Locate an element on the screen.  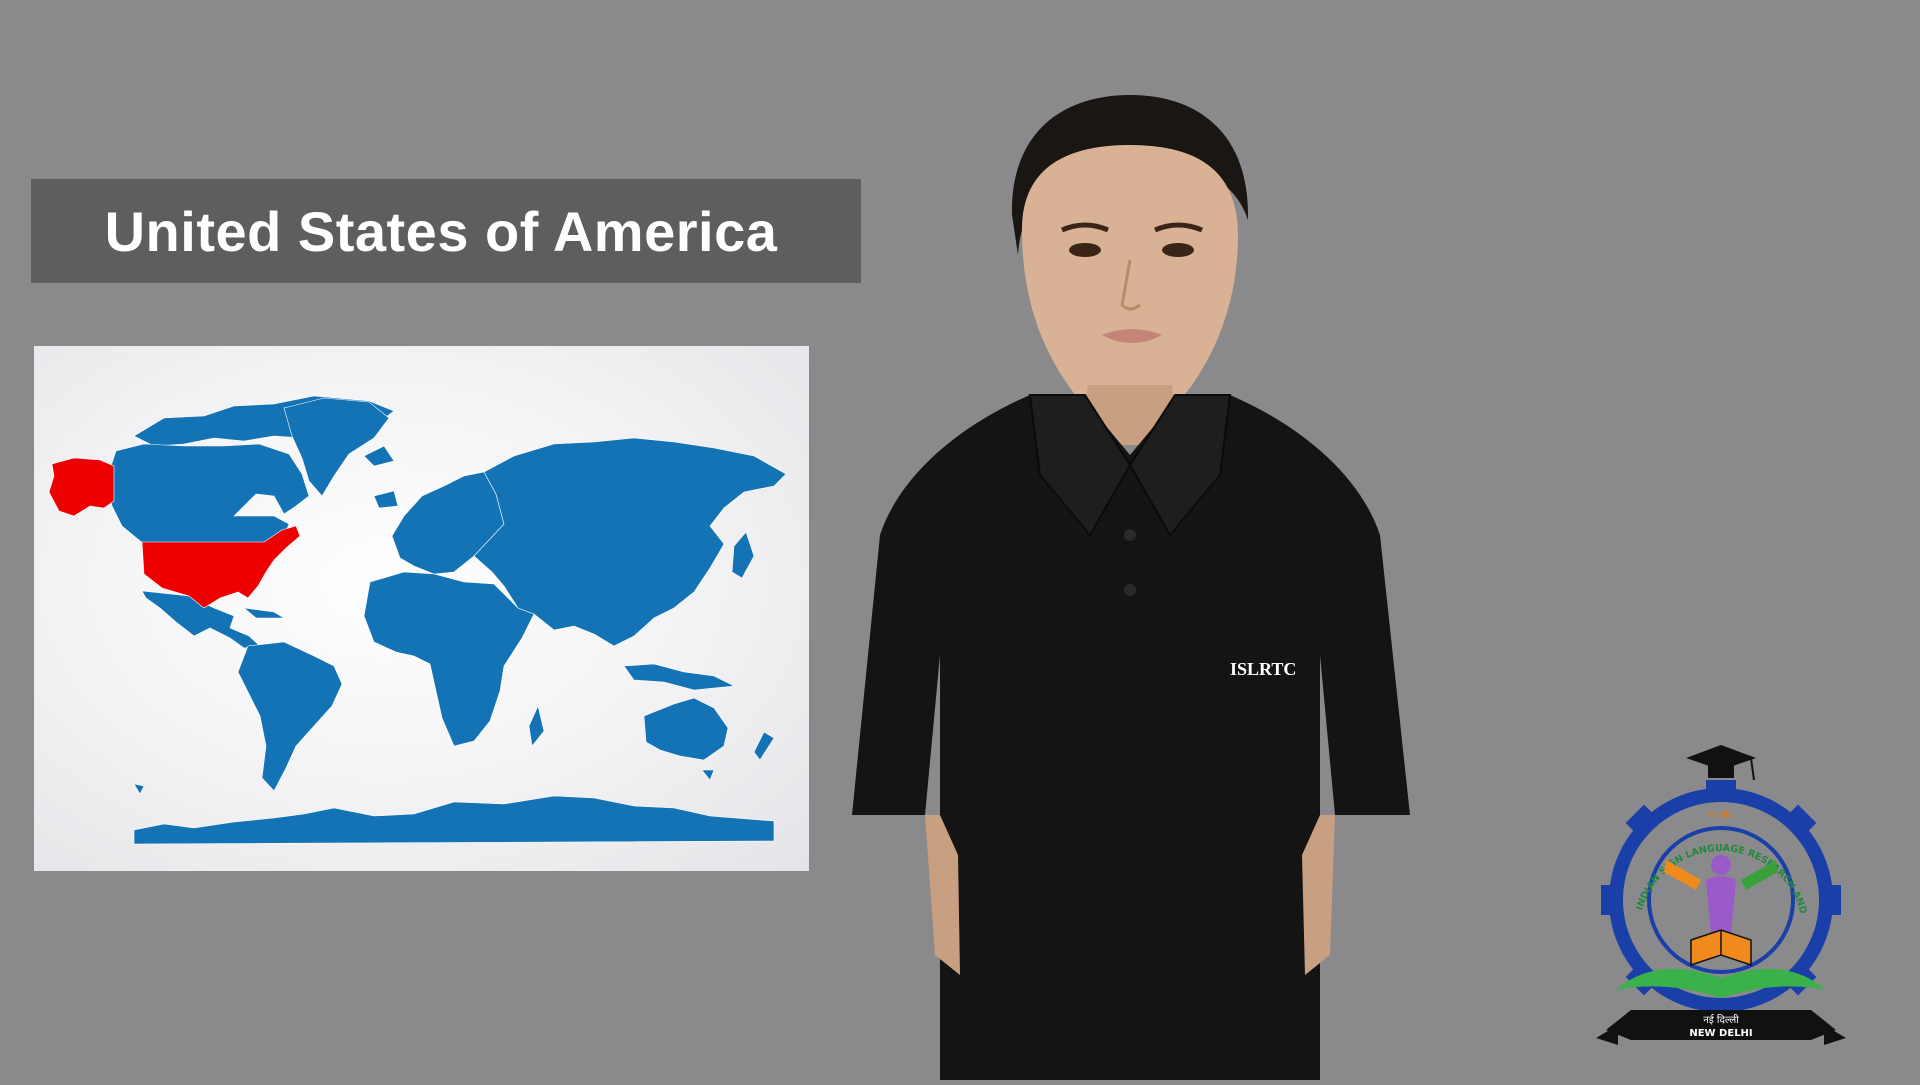
caribbean is located at coordinates (264, 613).